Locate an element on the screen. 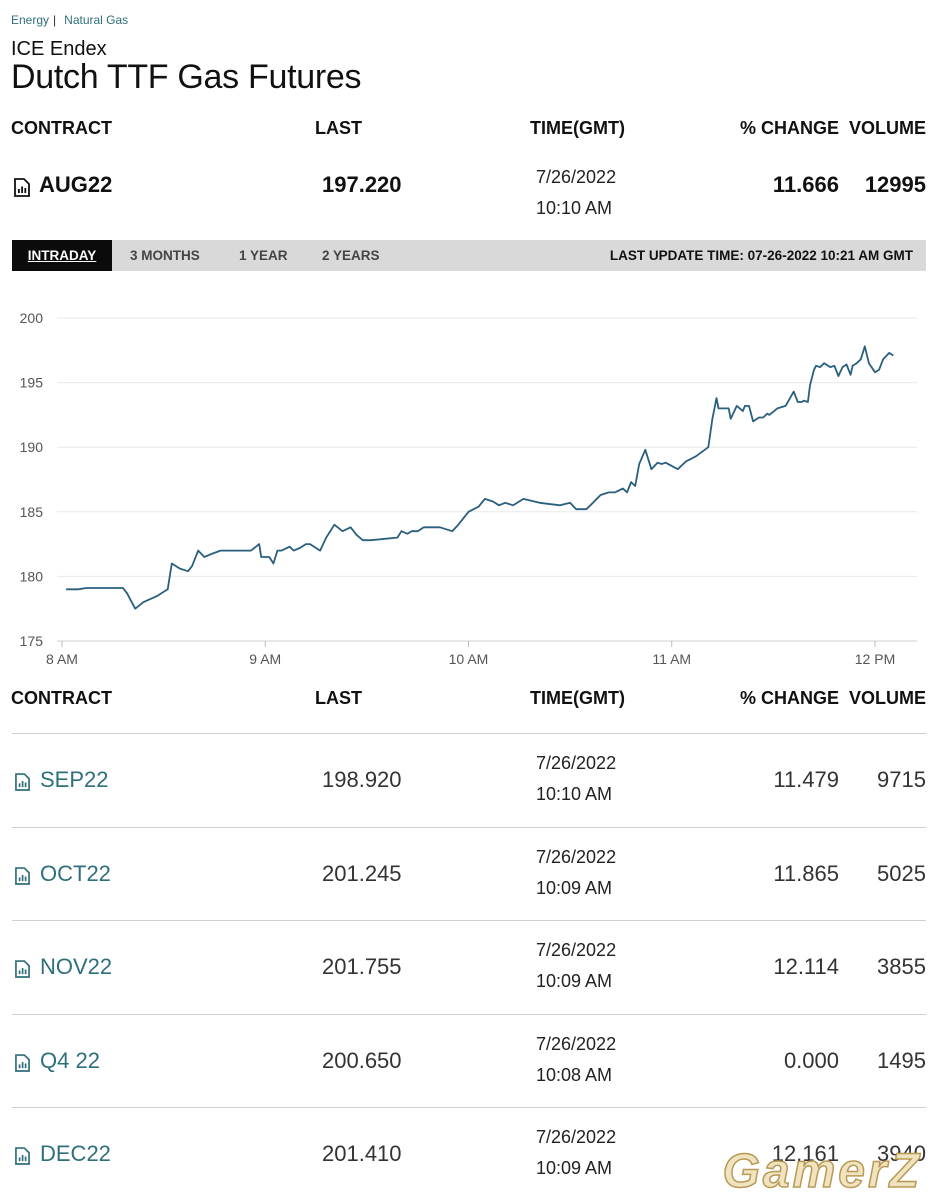 Image resolution: width=936 pixels, height=1200 pixels. main-contract-name: AUG22 is located at coordinates (75, 185).